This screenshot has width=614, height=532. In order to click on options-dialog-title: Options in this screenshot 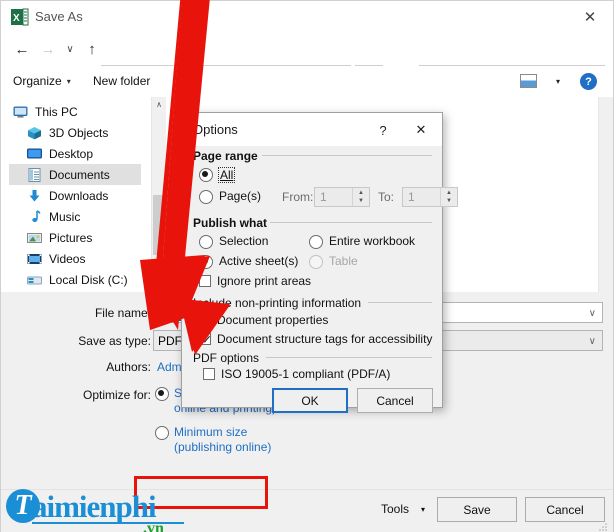, I will do `click(215, 129)`.